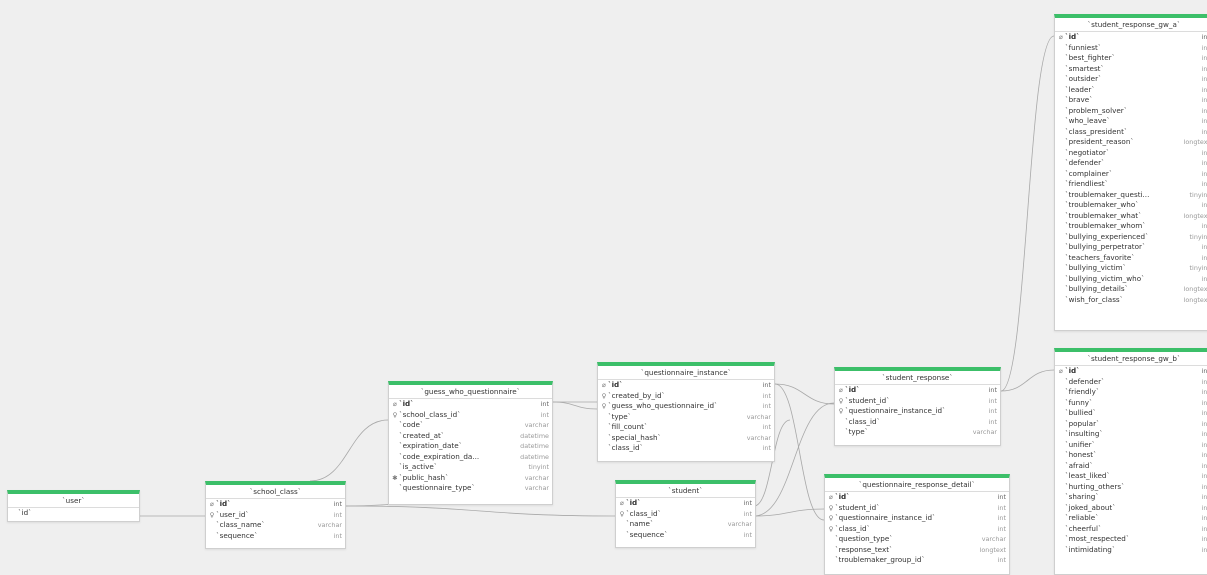 The height and width of the screenshot is (575, 1207). What do you see at coordinates (73, 501) in the screenshot?
I see `table-title: `user`` at bounding box center [73, 501].